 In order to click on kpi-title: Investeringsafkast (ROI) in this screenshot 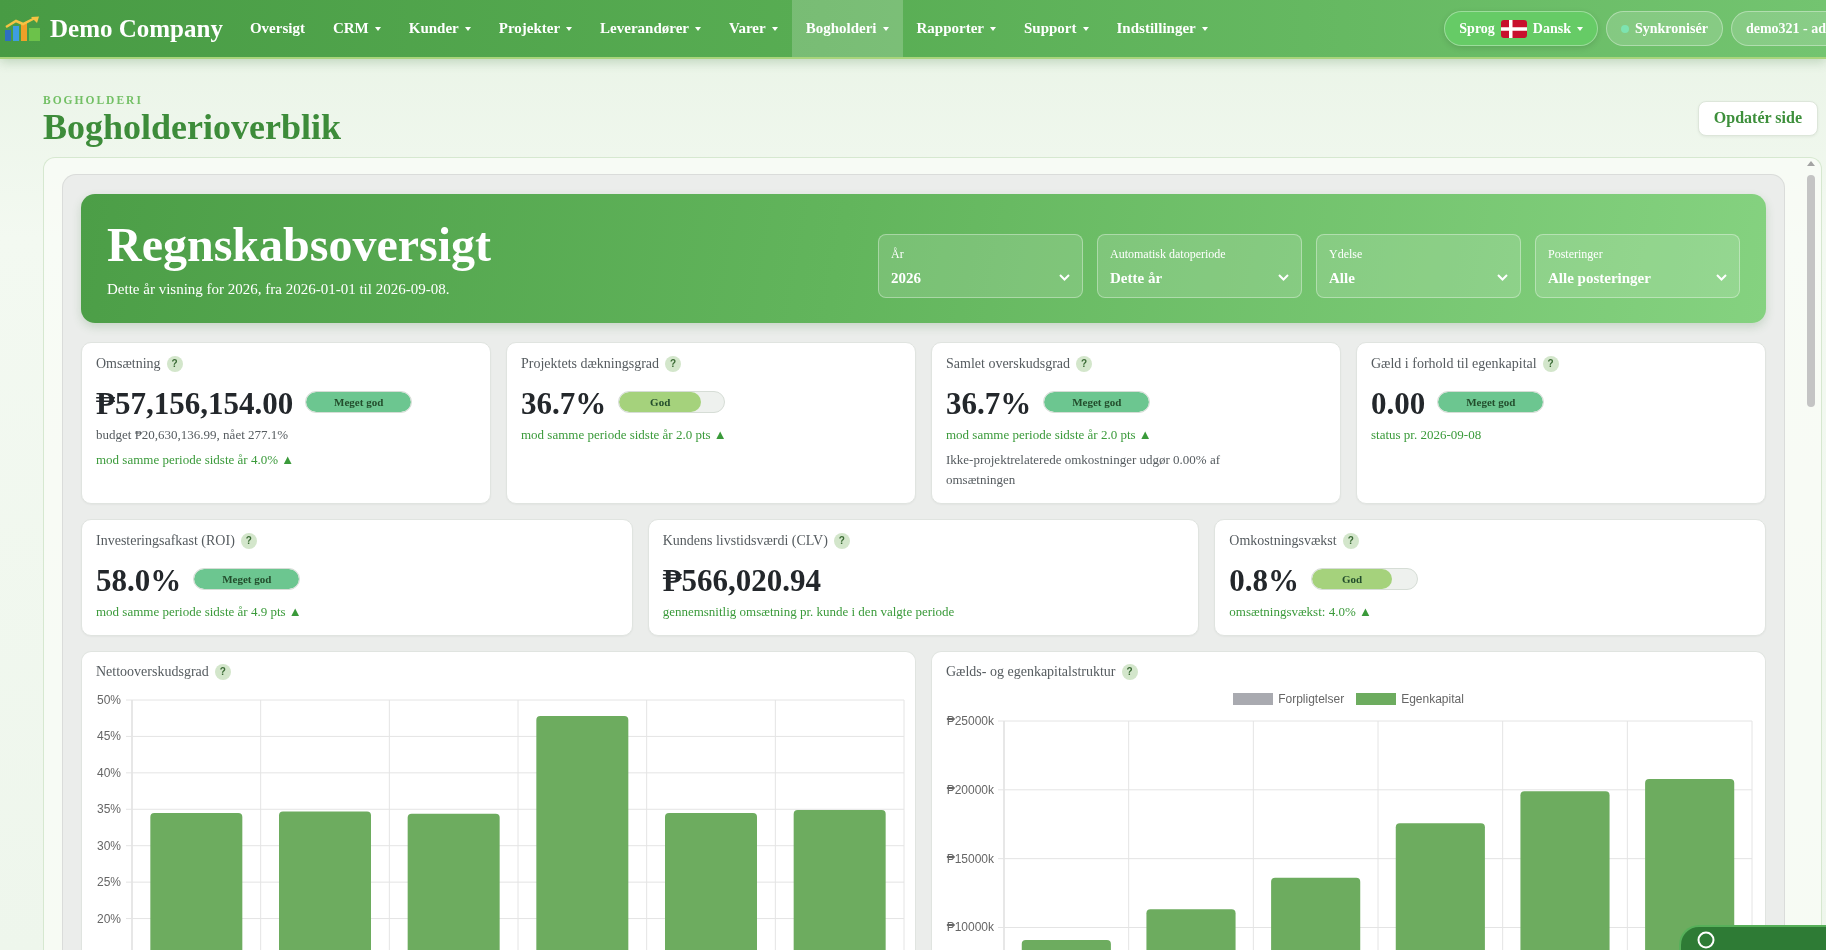, I will do `click(165, 541)`.